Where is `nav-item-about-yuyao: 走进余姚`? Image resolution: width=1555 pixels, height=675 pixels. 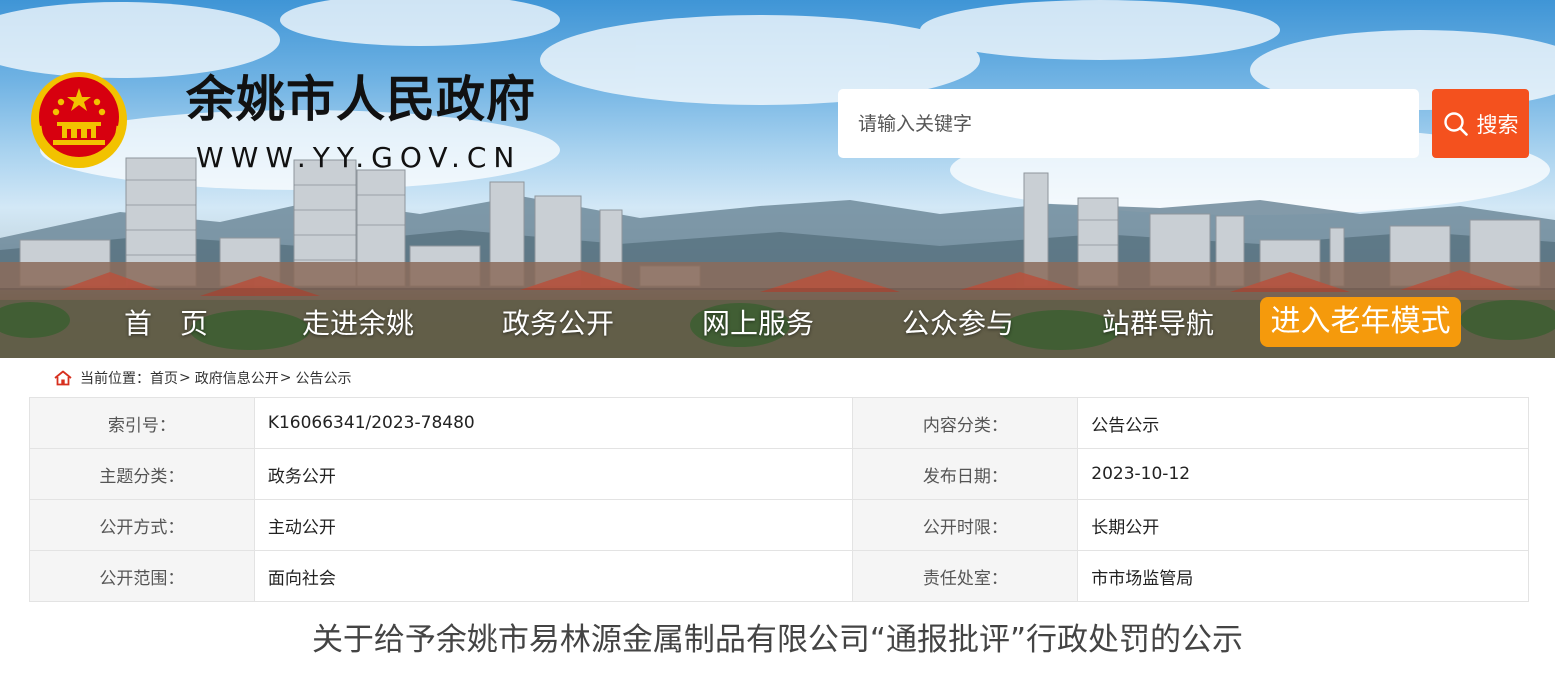
nav-item-about-yuyao: 走进余姚 is located at coordinates (358, 324).